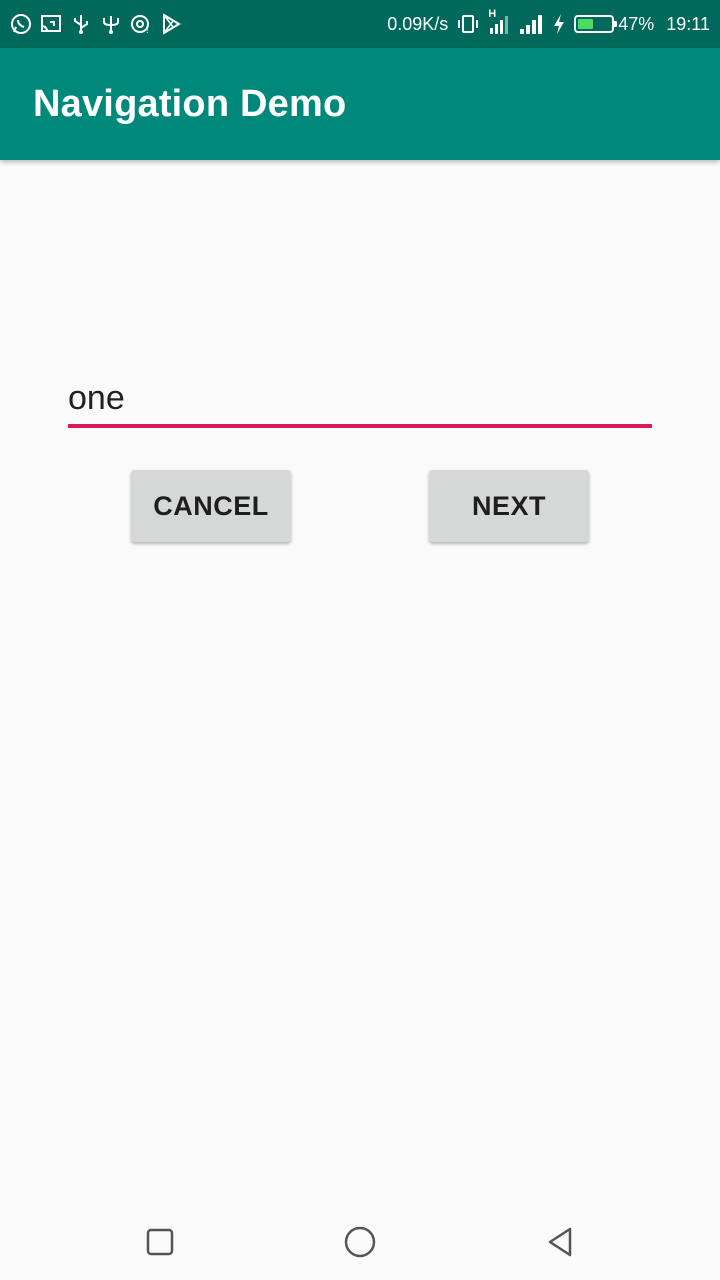  Describe the element at coordinates (509, 506) in the screenshot. I see `next-button: NEXT` at that location.